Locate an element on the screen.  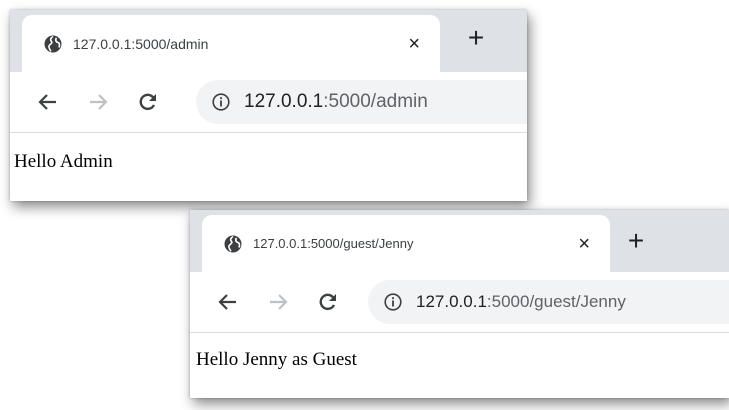
address-bar: 127.0.0.1:5000/guest/Jenny is located at coordinates (548, 302).